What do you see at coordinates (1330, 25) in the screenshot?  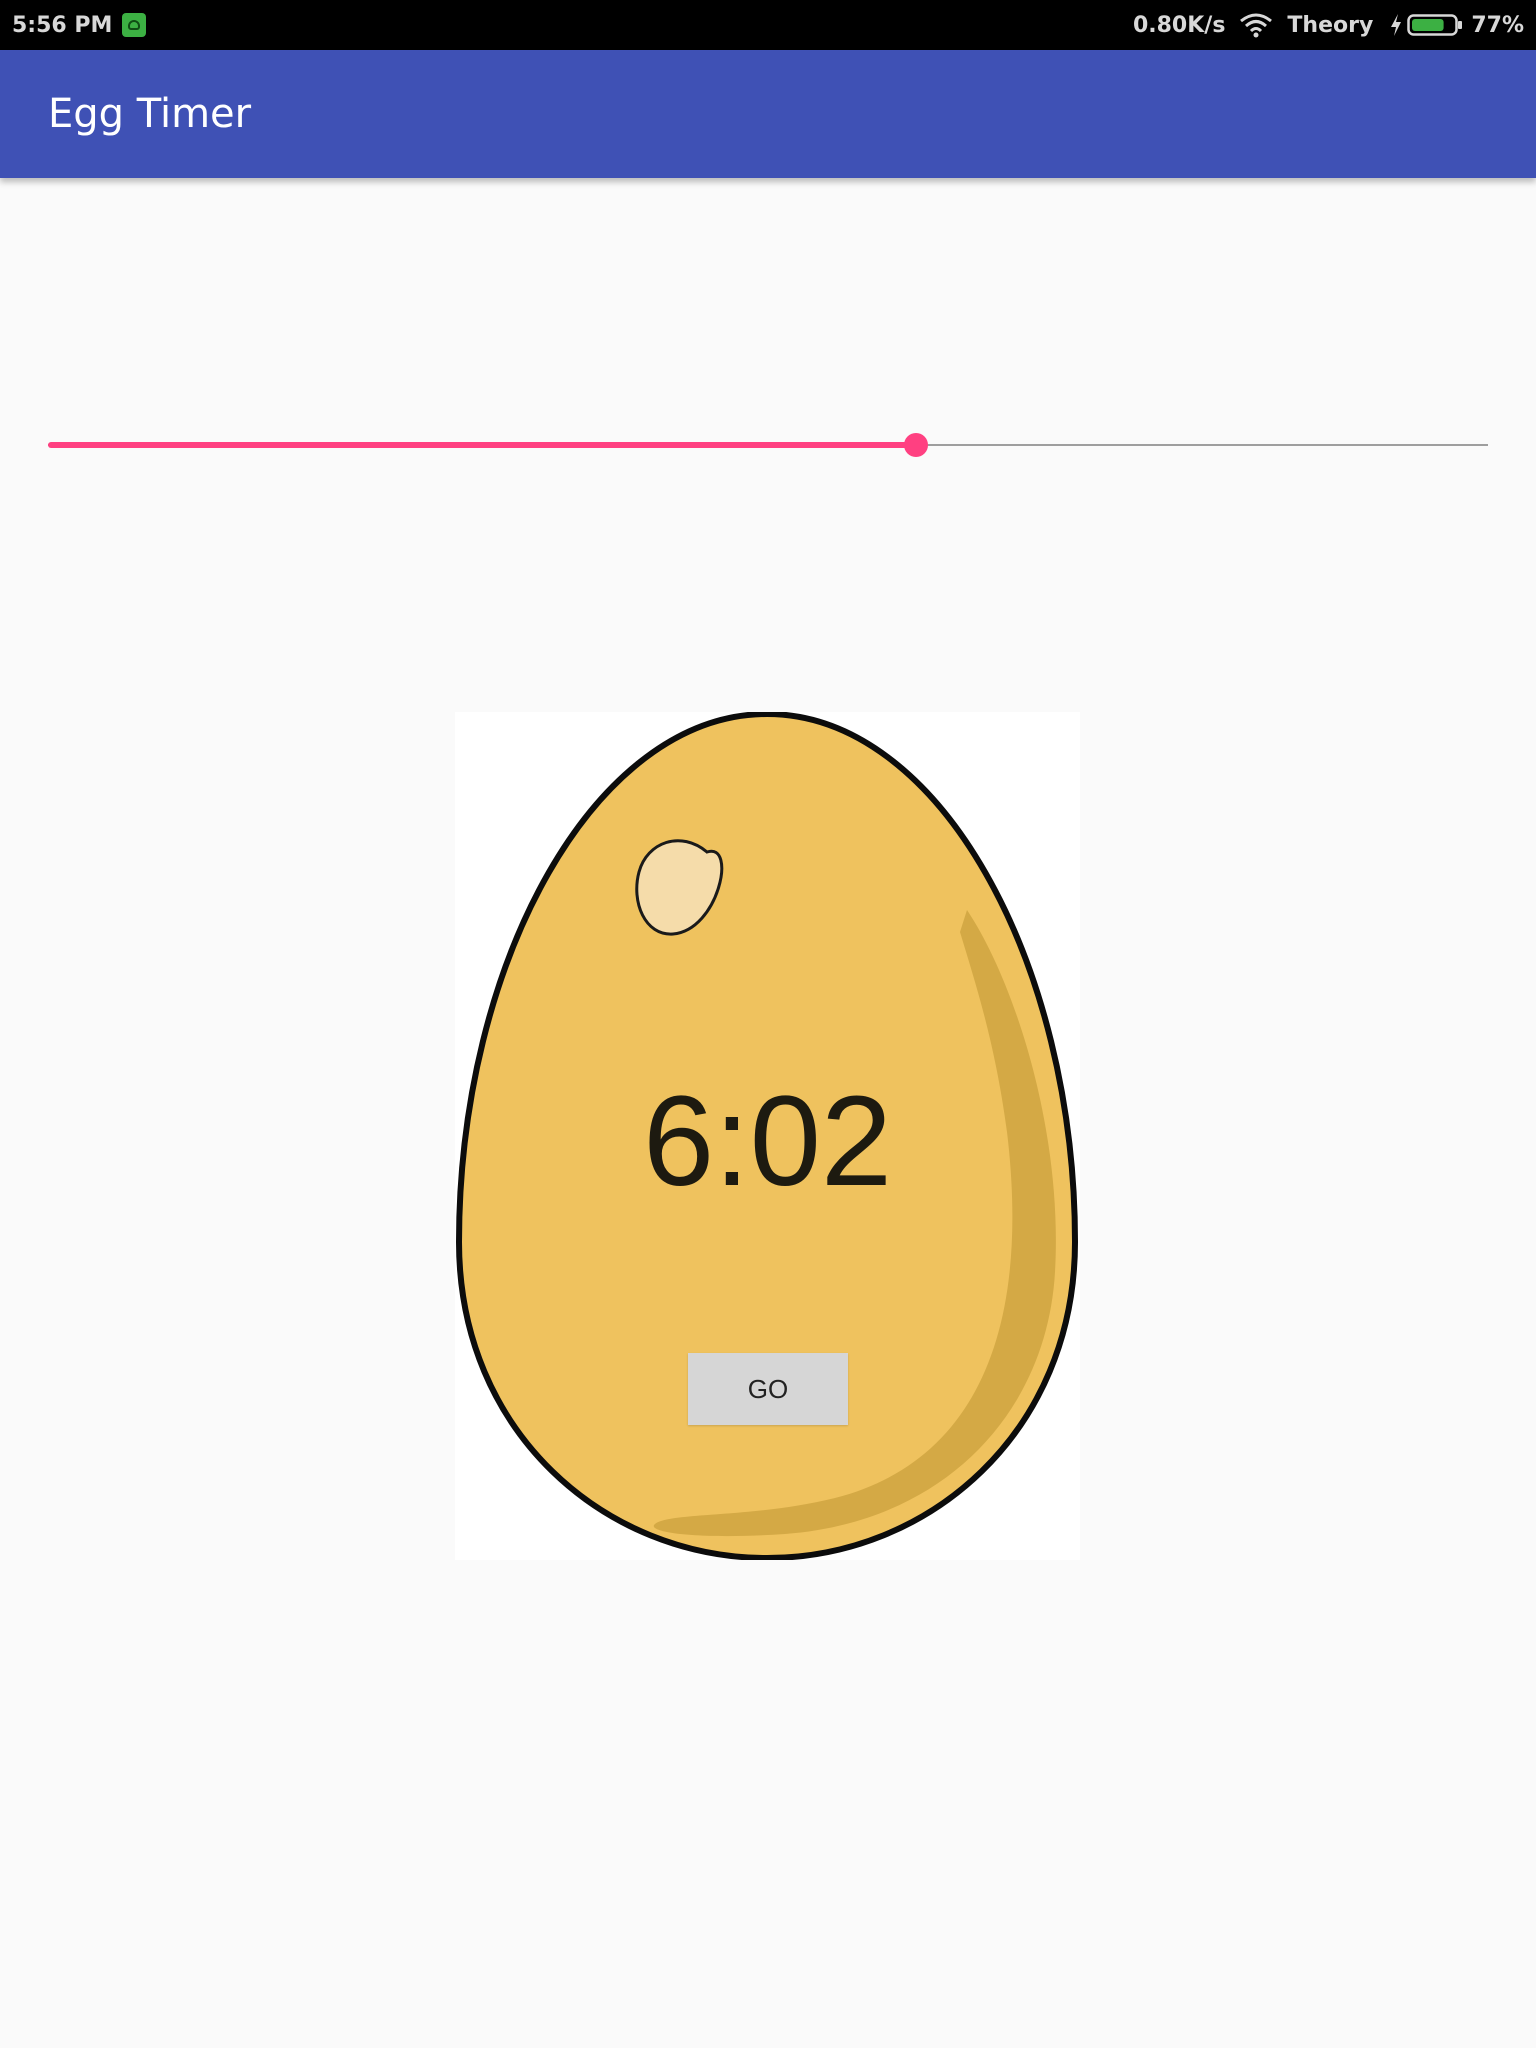 I see `network-name: Theory` at bounding box center [1330, 25].